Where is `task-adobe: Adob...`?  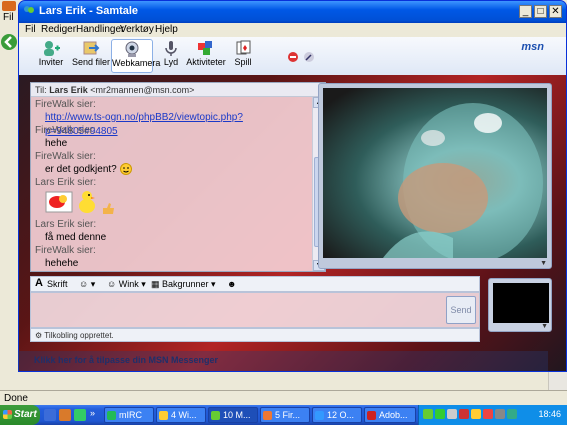
task-adobe: Adob... is located at coordinates (390, 415).